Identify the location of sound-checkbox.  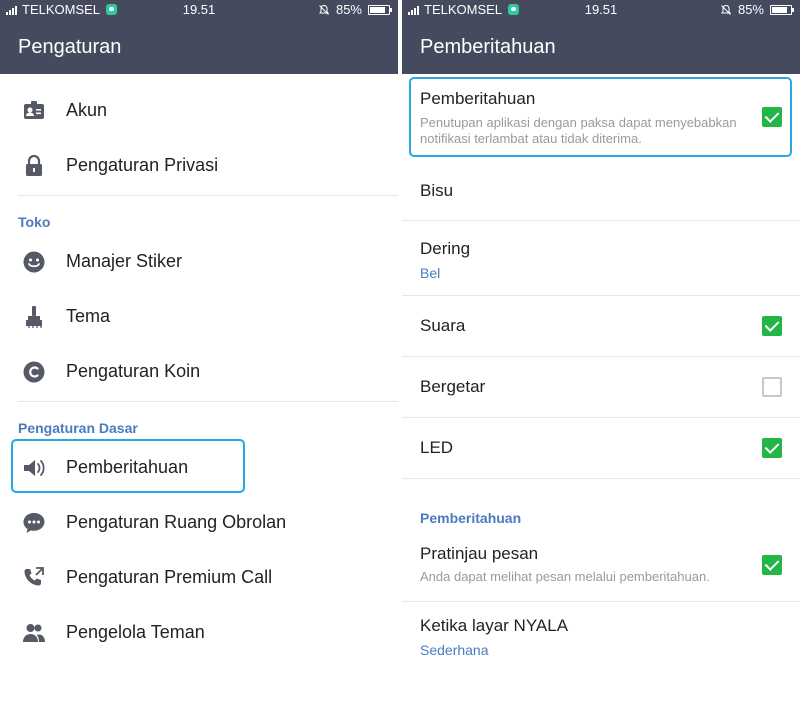
(772, 326).